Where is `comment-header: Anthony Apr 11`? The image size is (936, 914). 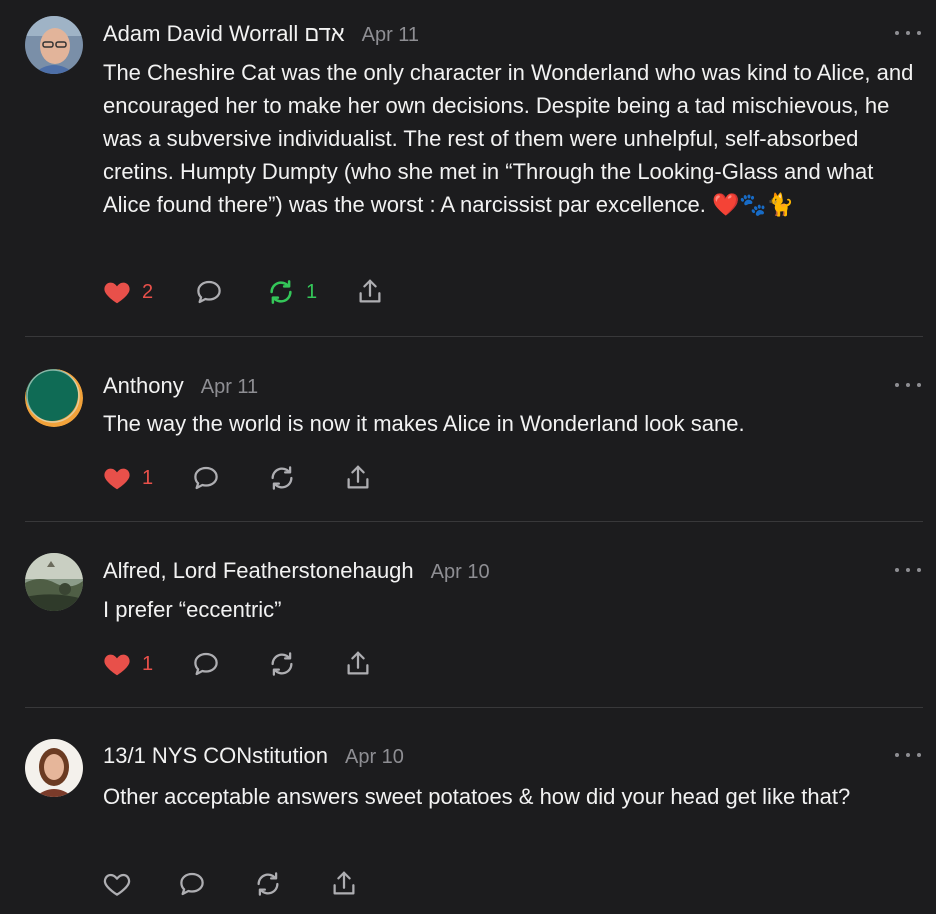
comment-header: Anthony Apr 11 is located at coordinates (180, 386).